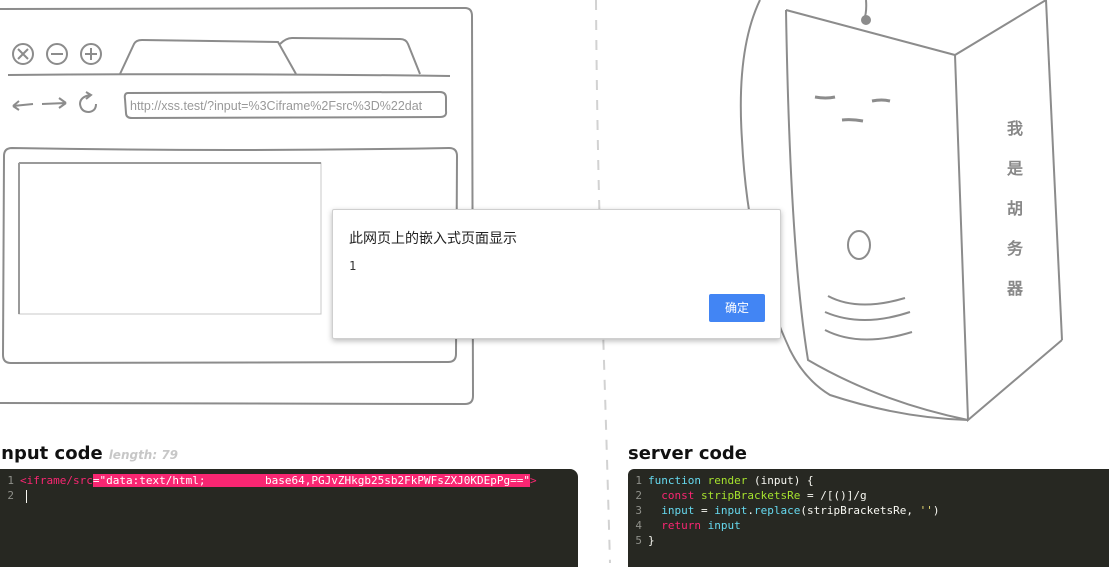 The width and height of the screenshot is (1109, 567). What do you see at coordinates (868, 495) in the screenshot?
I see `code-line: 2 const stripBracketsRe = /[()]/g` at bounding box center [868, 495].